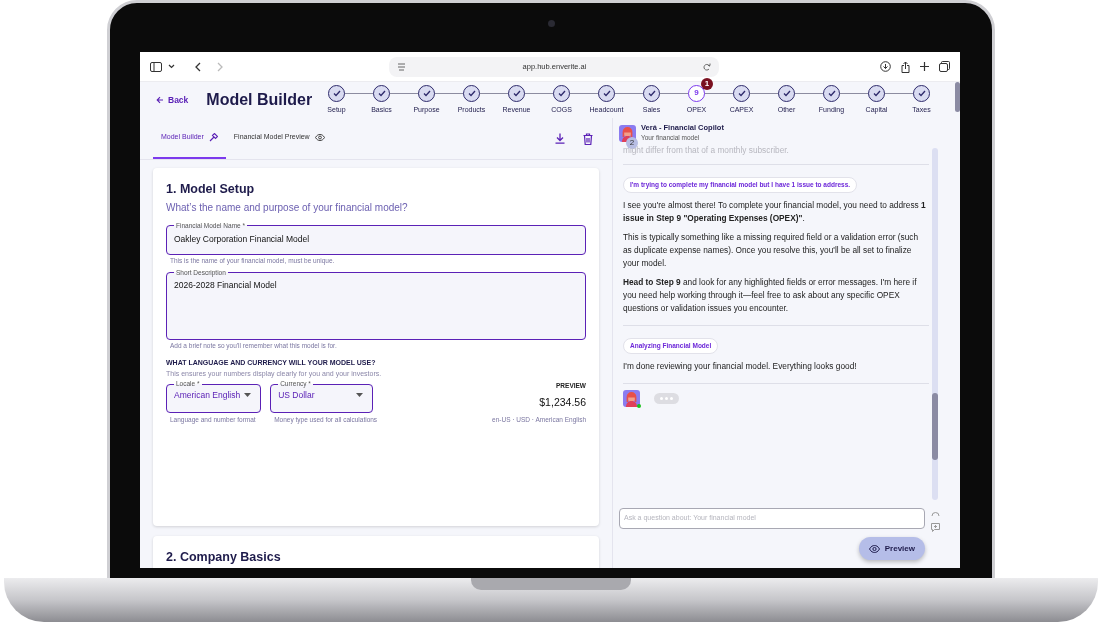 The height and width of the screenshot is (638, 1102). What do you see at coordinates (771, 251) in the screenshot?
I see `message-text: This is typically something like a missing required field or a validation error (such as duplicate expense names). Once you resolve this, you'll be all set to finalize your model.` at bounding box center [771, 251].